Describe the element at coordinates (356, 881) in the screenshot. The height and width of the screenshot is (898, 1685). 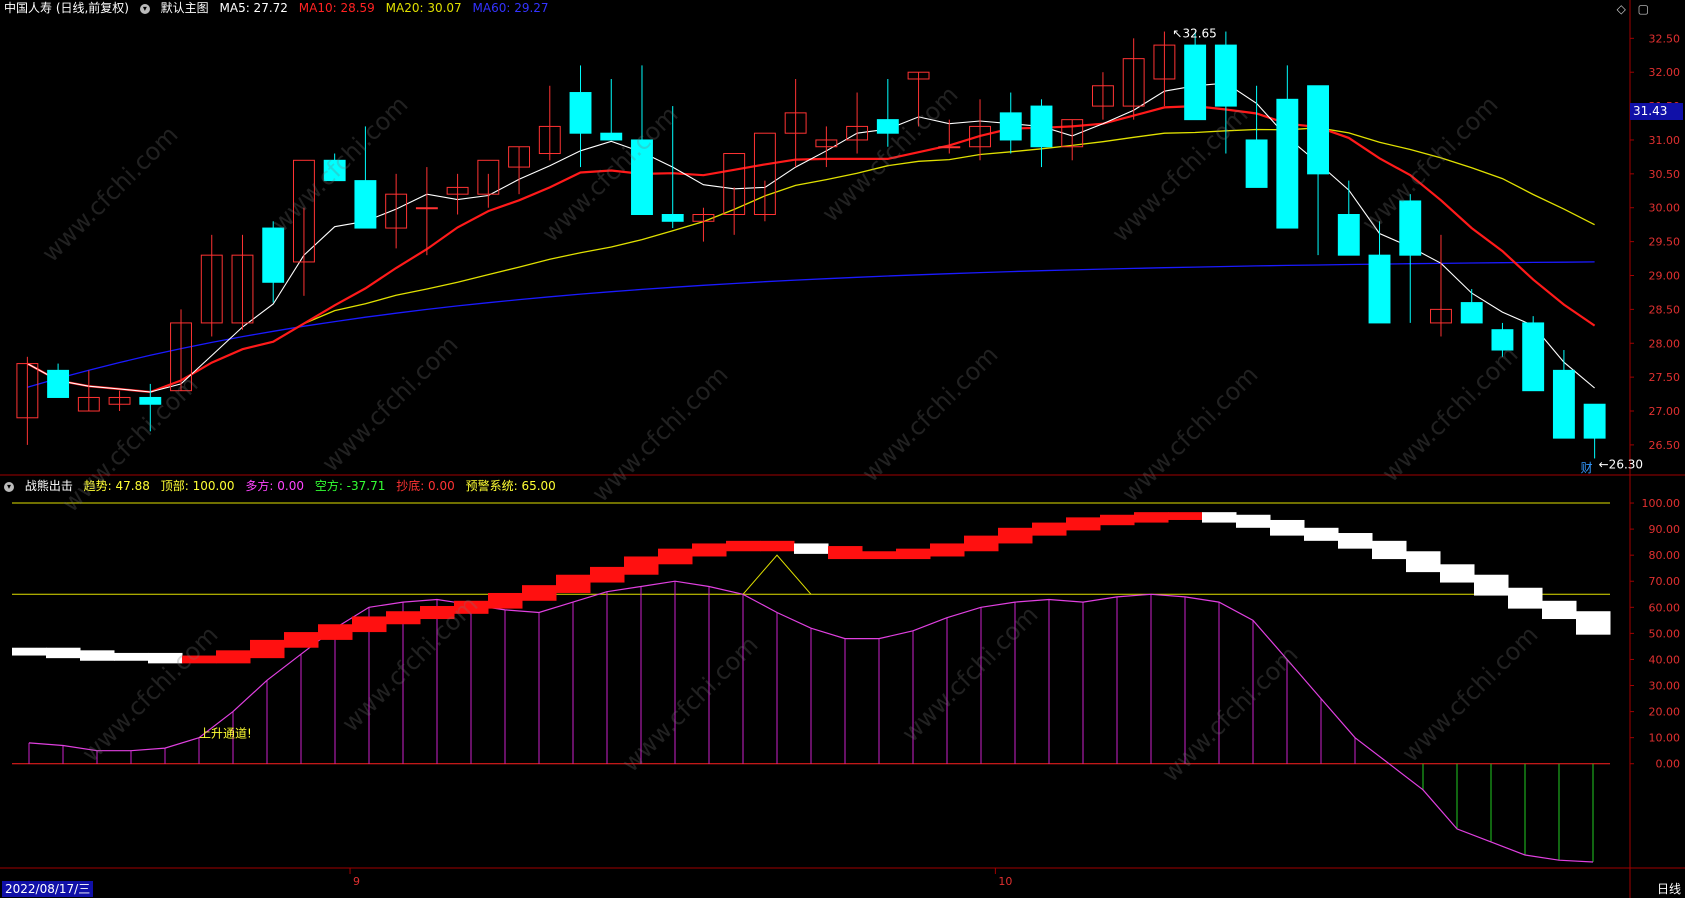
I see `x-tick-label: 9` at that location.